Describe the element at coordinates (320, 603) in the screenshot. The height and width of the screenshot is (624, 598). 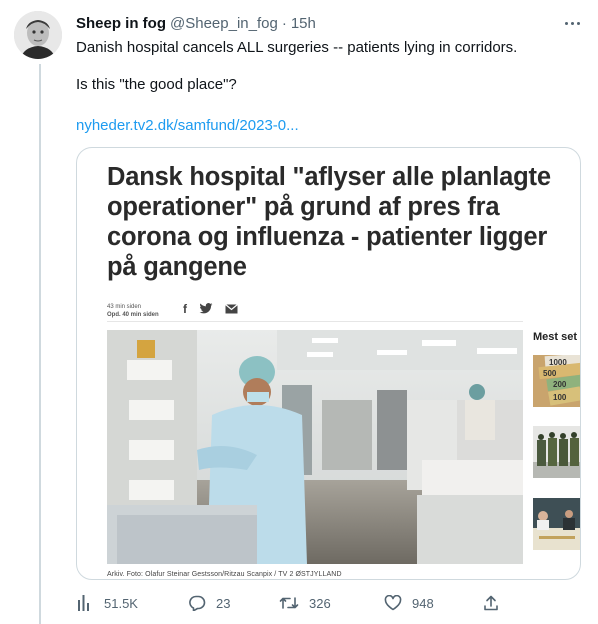
I see `retweet-count: 326` at that location.